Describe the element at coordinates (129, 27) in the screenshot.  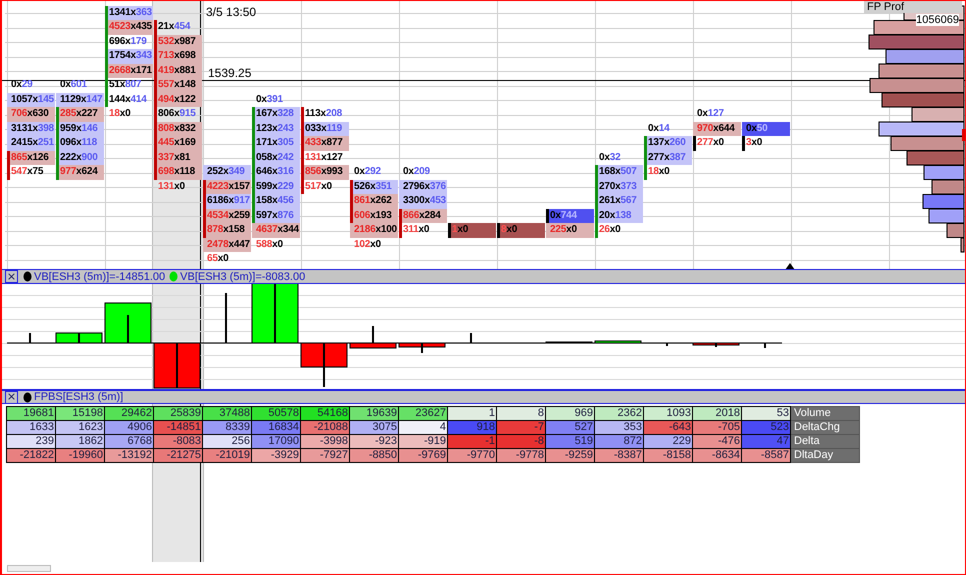
I see `footprint-cell: 4523x435` at that location.